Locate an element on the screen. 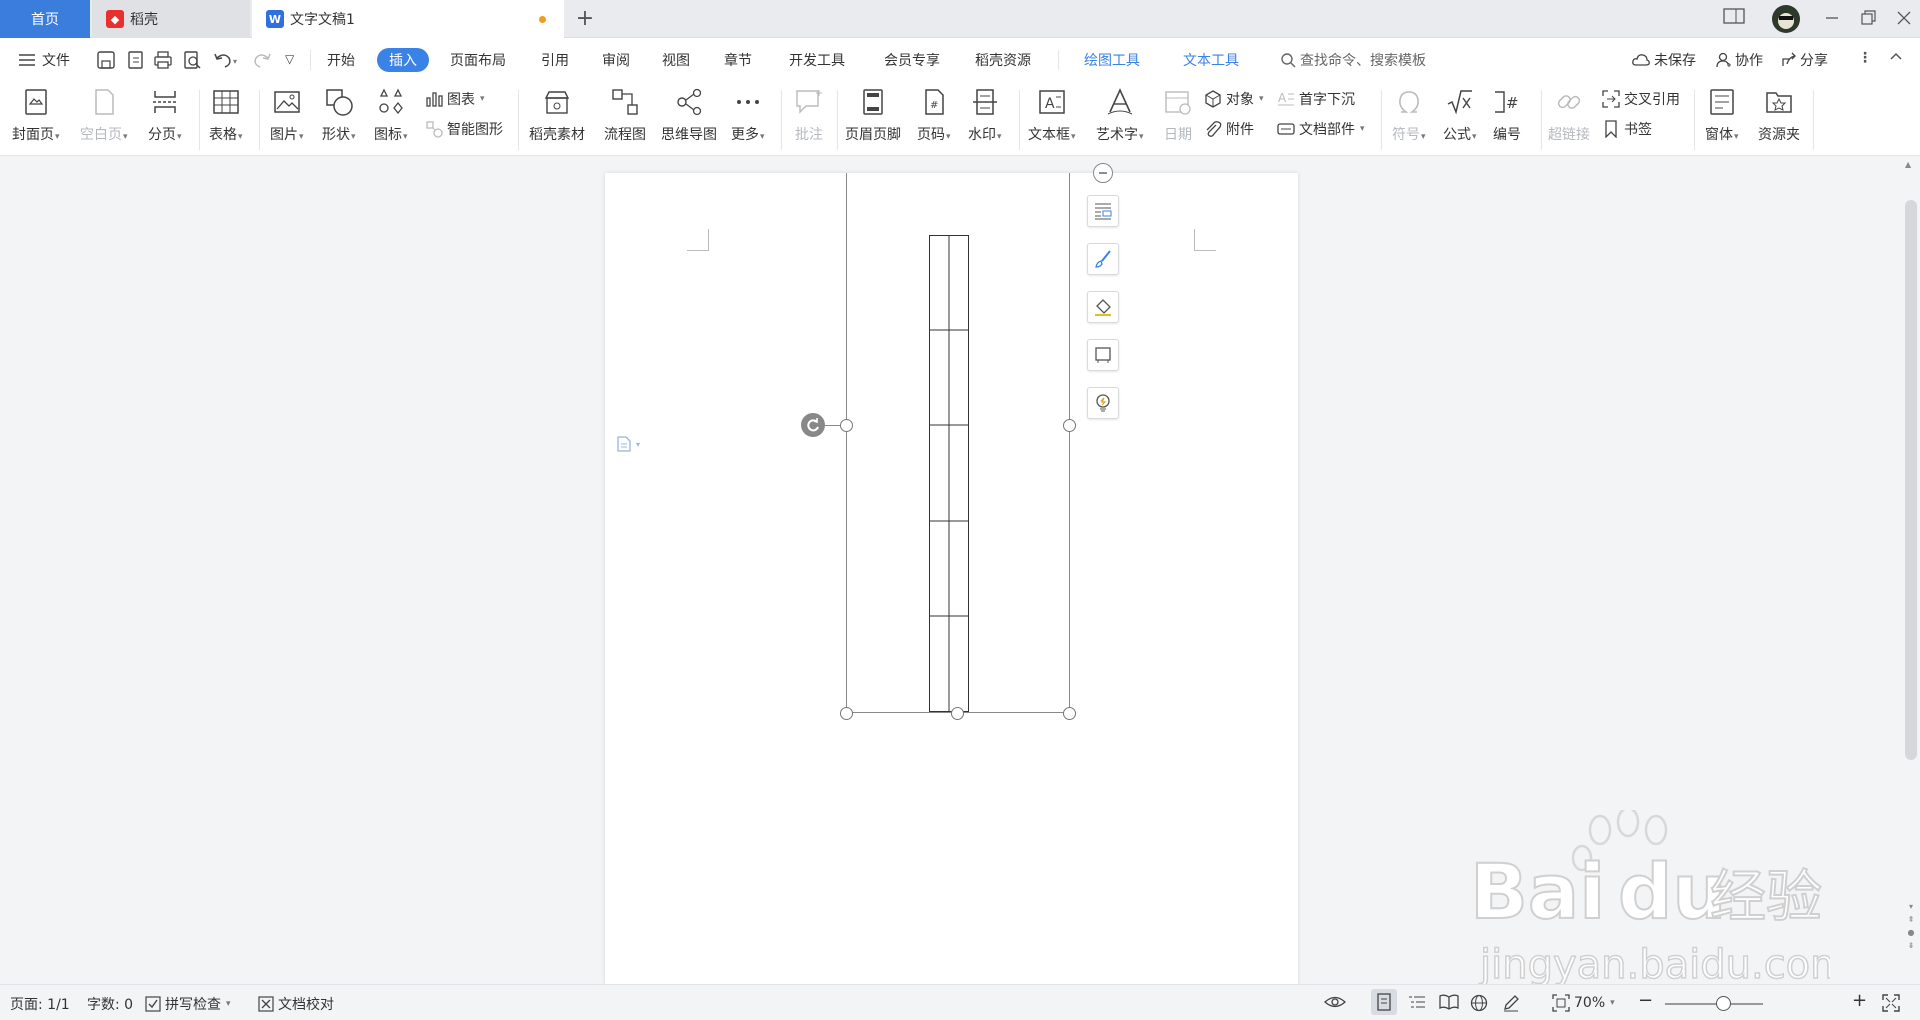  command-search: 查找命令、搜索模板 is located at coordinates (1353, 60).